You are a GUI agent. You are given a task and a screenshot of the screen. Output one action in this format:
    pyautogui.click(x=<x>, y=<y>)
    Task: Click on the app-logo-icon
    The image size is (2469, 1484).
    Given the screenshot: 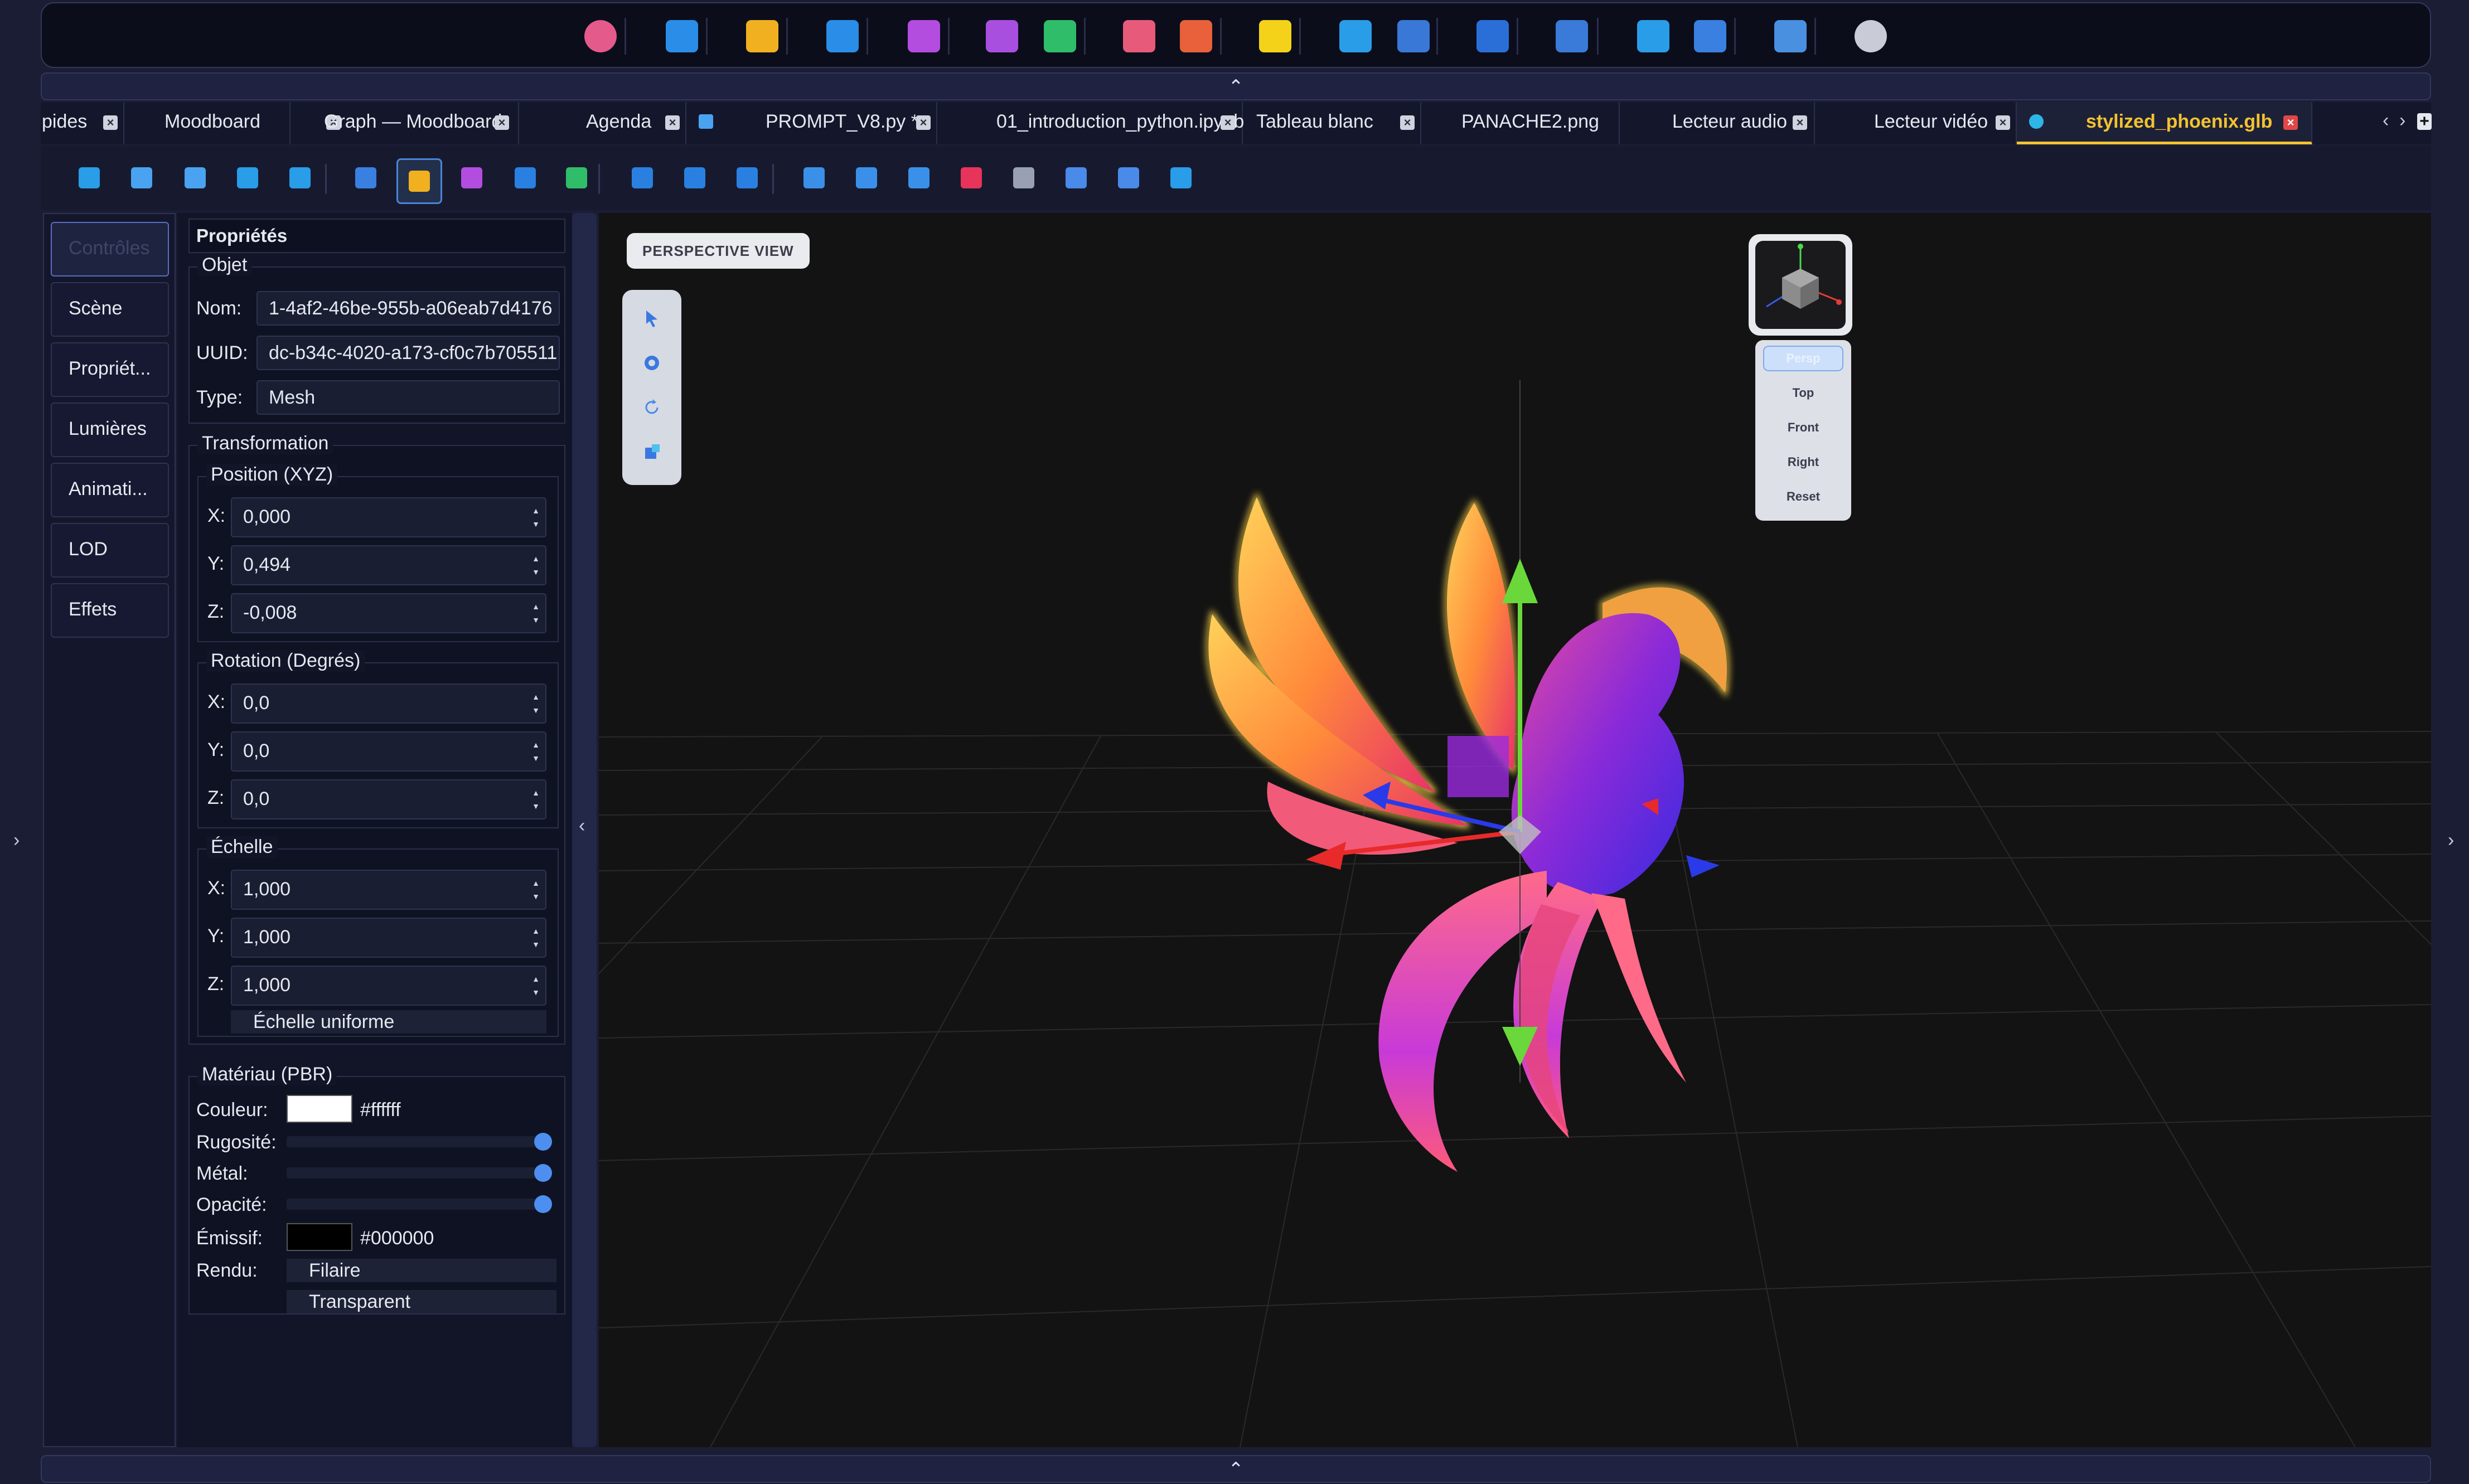 What is the action you would take?
    pyautogui.click(x=600, y=36)
    